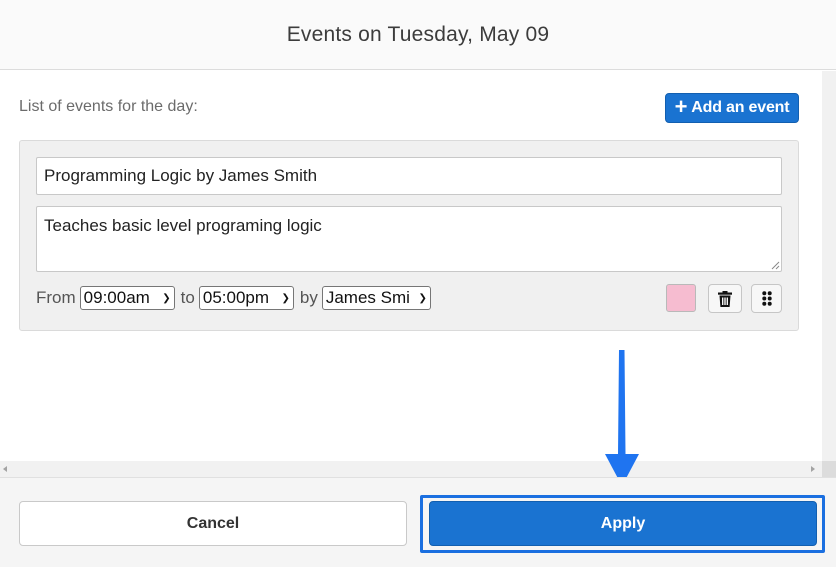 Image resolution: width=836 pixels, height=567 pixels. I want to click on to-time-value: 05:00pm, so click(236, 297).